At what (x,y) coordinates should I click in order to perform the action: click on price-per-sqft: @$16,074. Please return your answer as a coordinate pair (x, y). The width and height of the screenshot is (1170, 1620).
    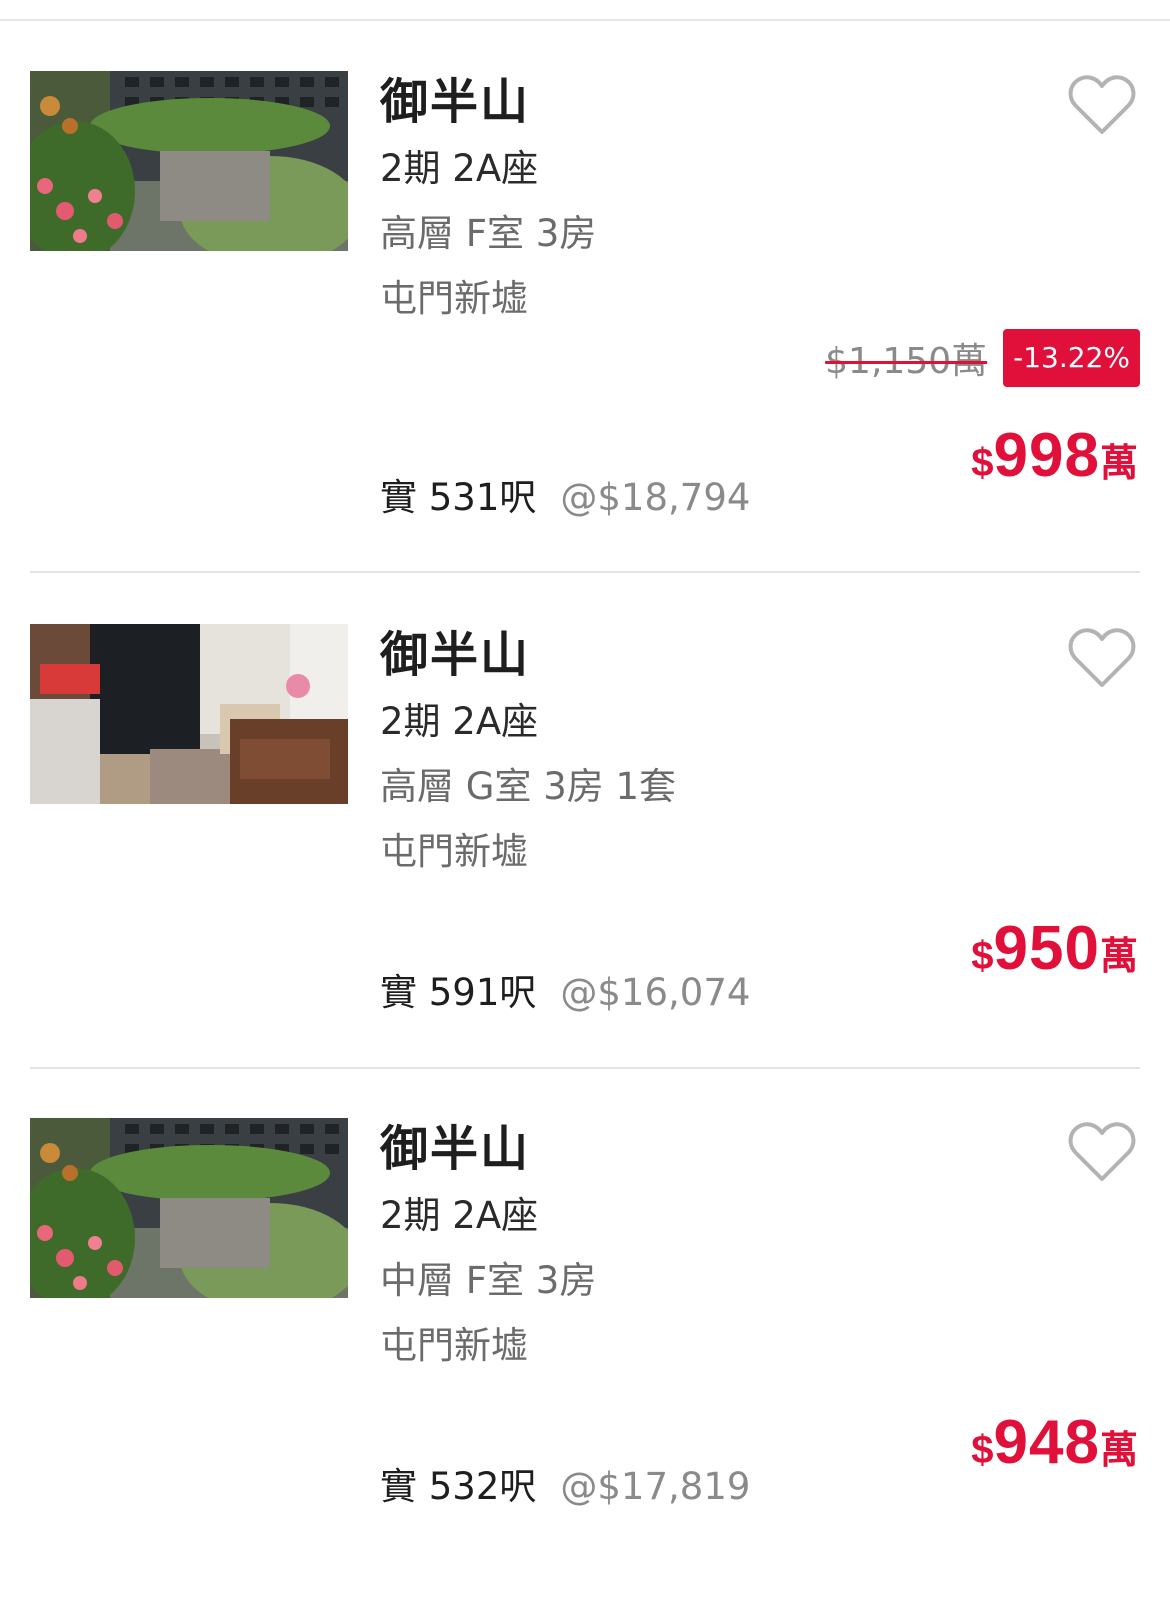
    Looking at the image, I should click on (655, 992).